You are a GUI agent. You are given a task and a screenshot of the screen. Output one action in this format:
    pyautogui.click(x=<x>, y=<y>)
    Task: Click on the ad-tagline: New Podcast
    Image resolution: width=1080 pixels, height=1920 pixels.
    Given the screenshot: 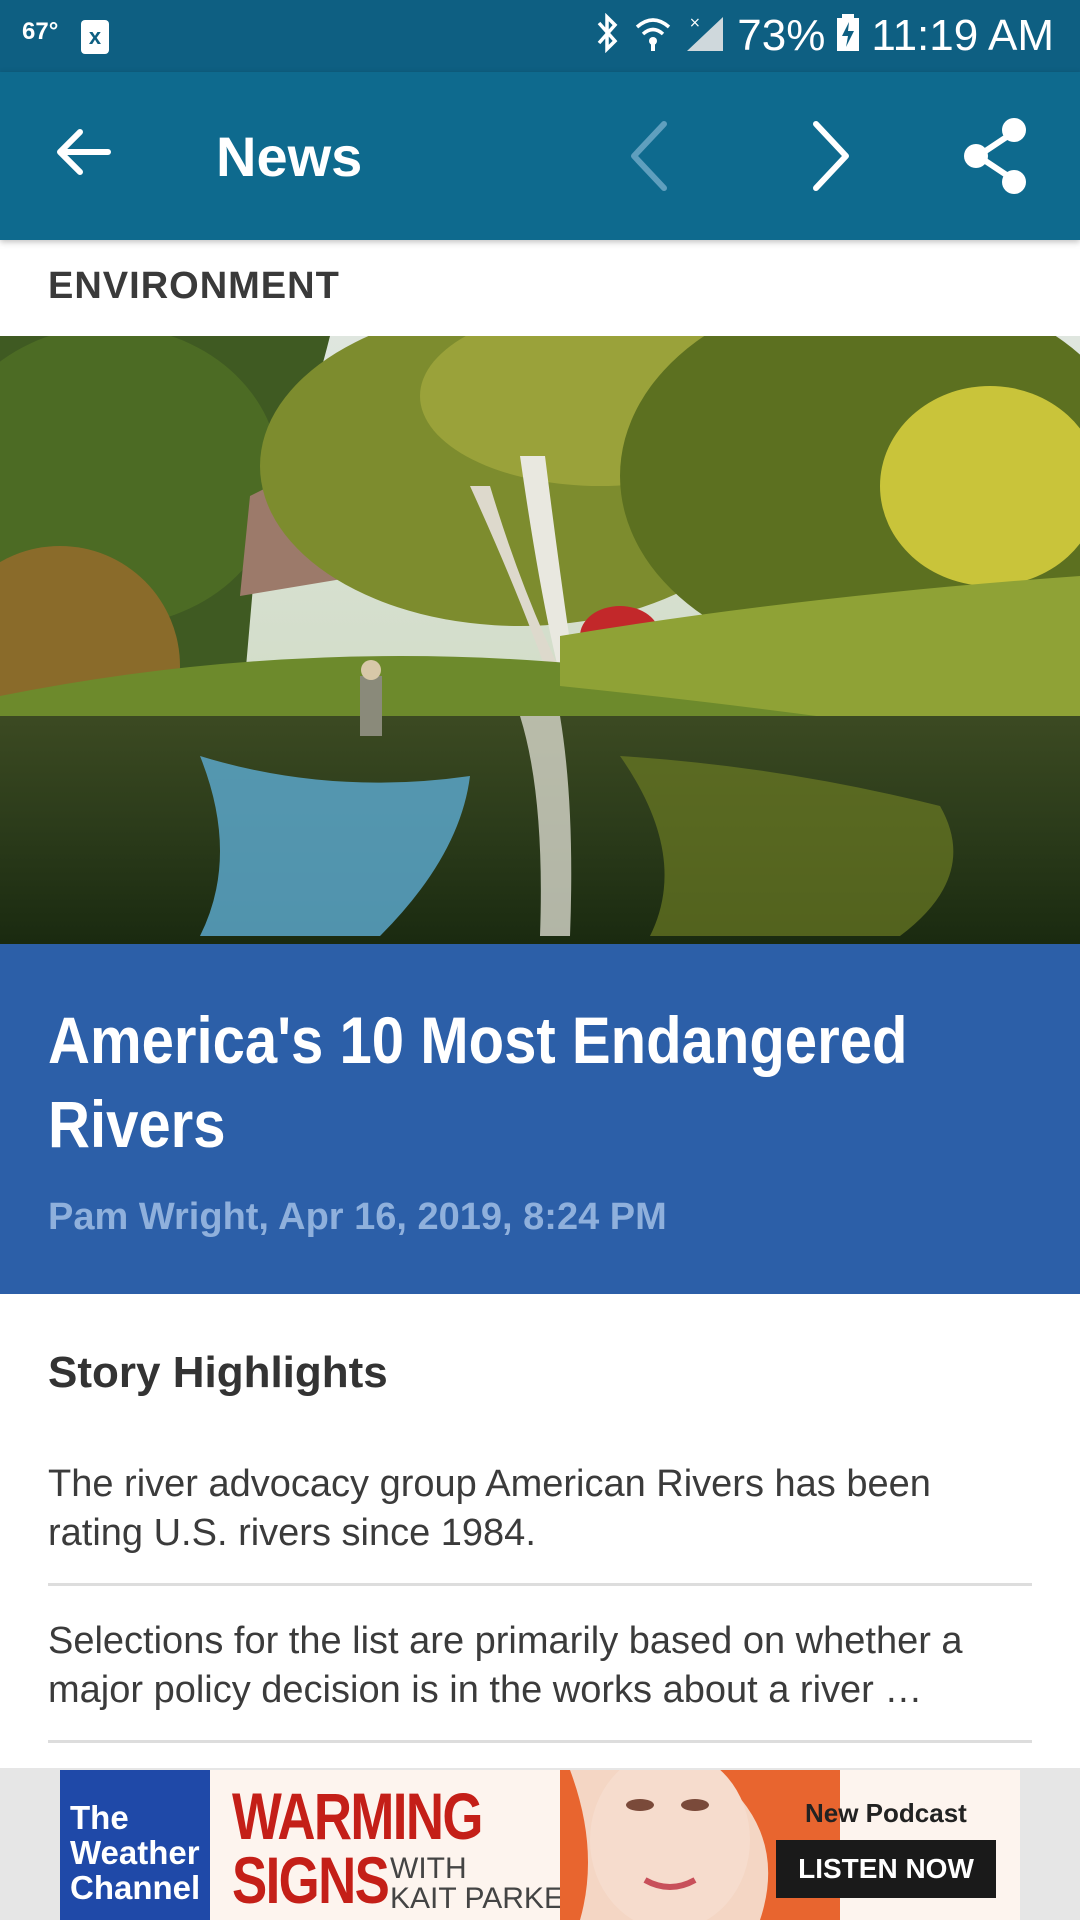 What is the action you would take?
    pyautogui.click(x=886, y=1813)
    